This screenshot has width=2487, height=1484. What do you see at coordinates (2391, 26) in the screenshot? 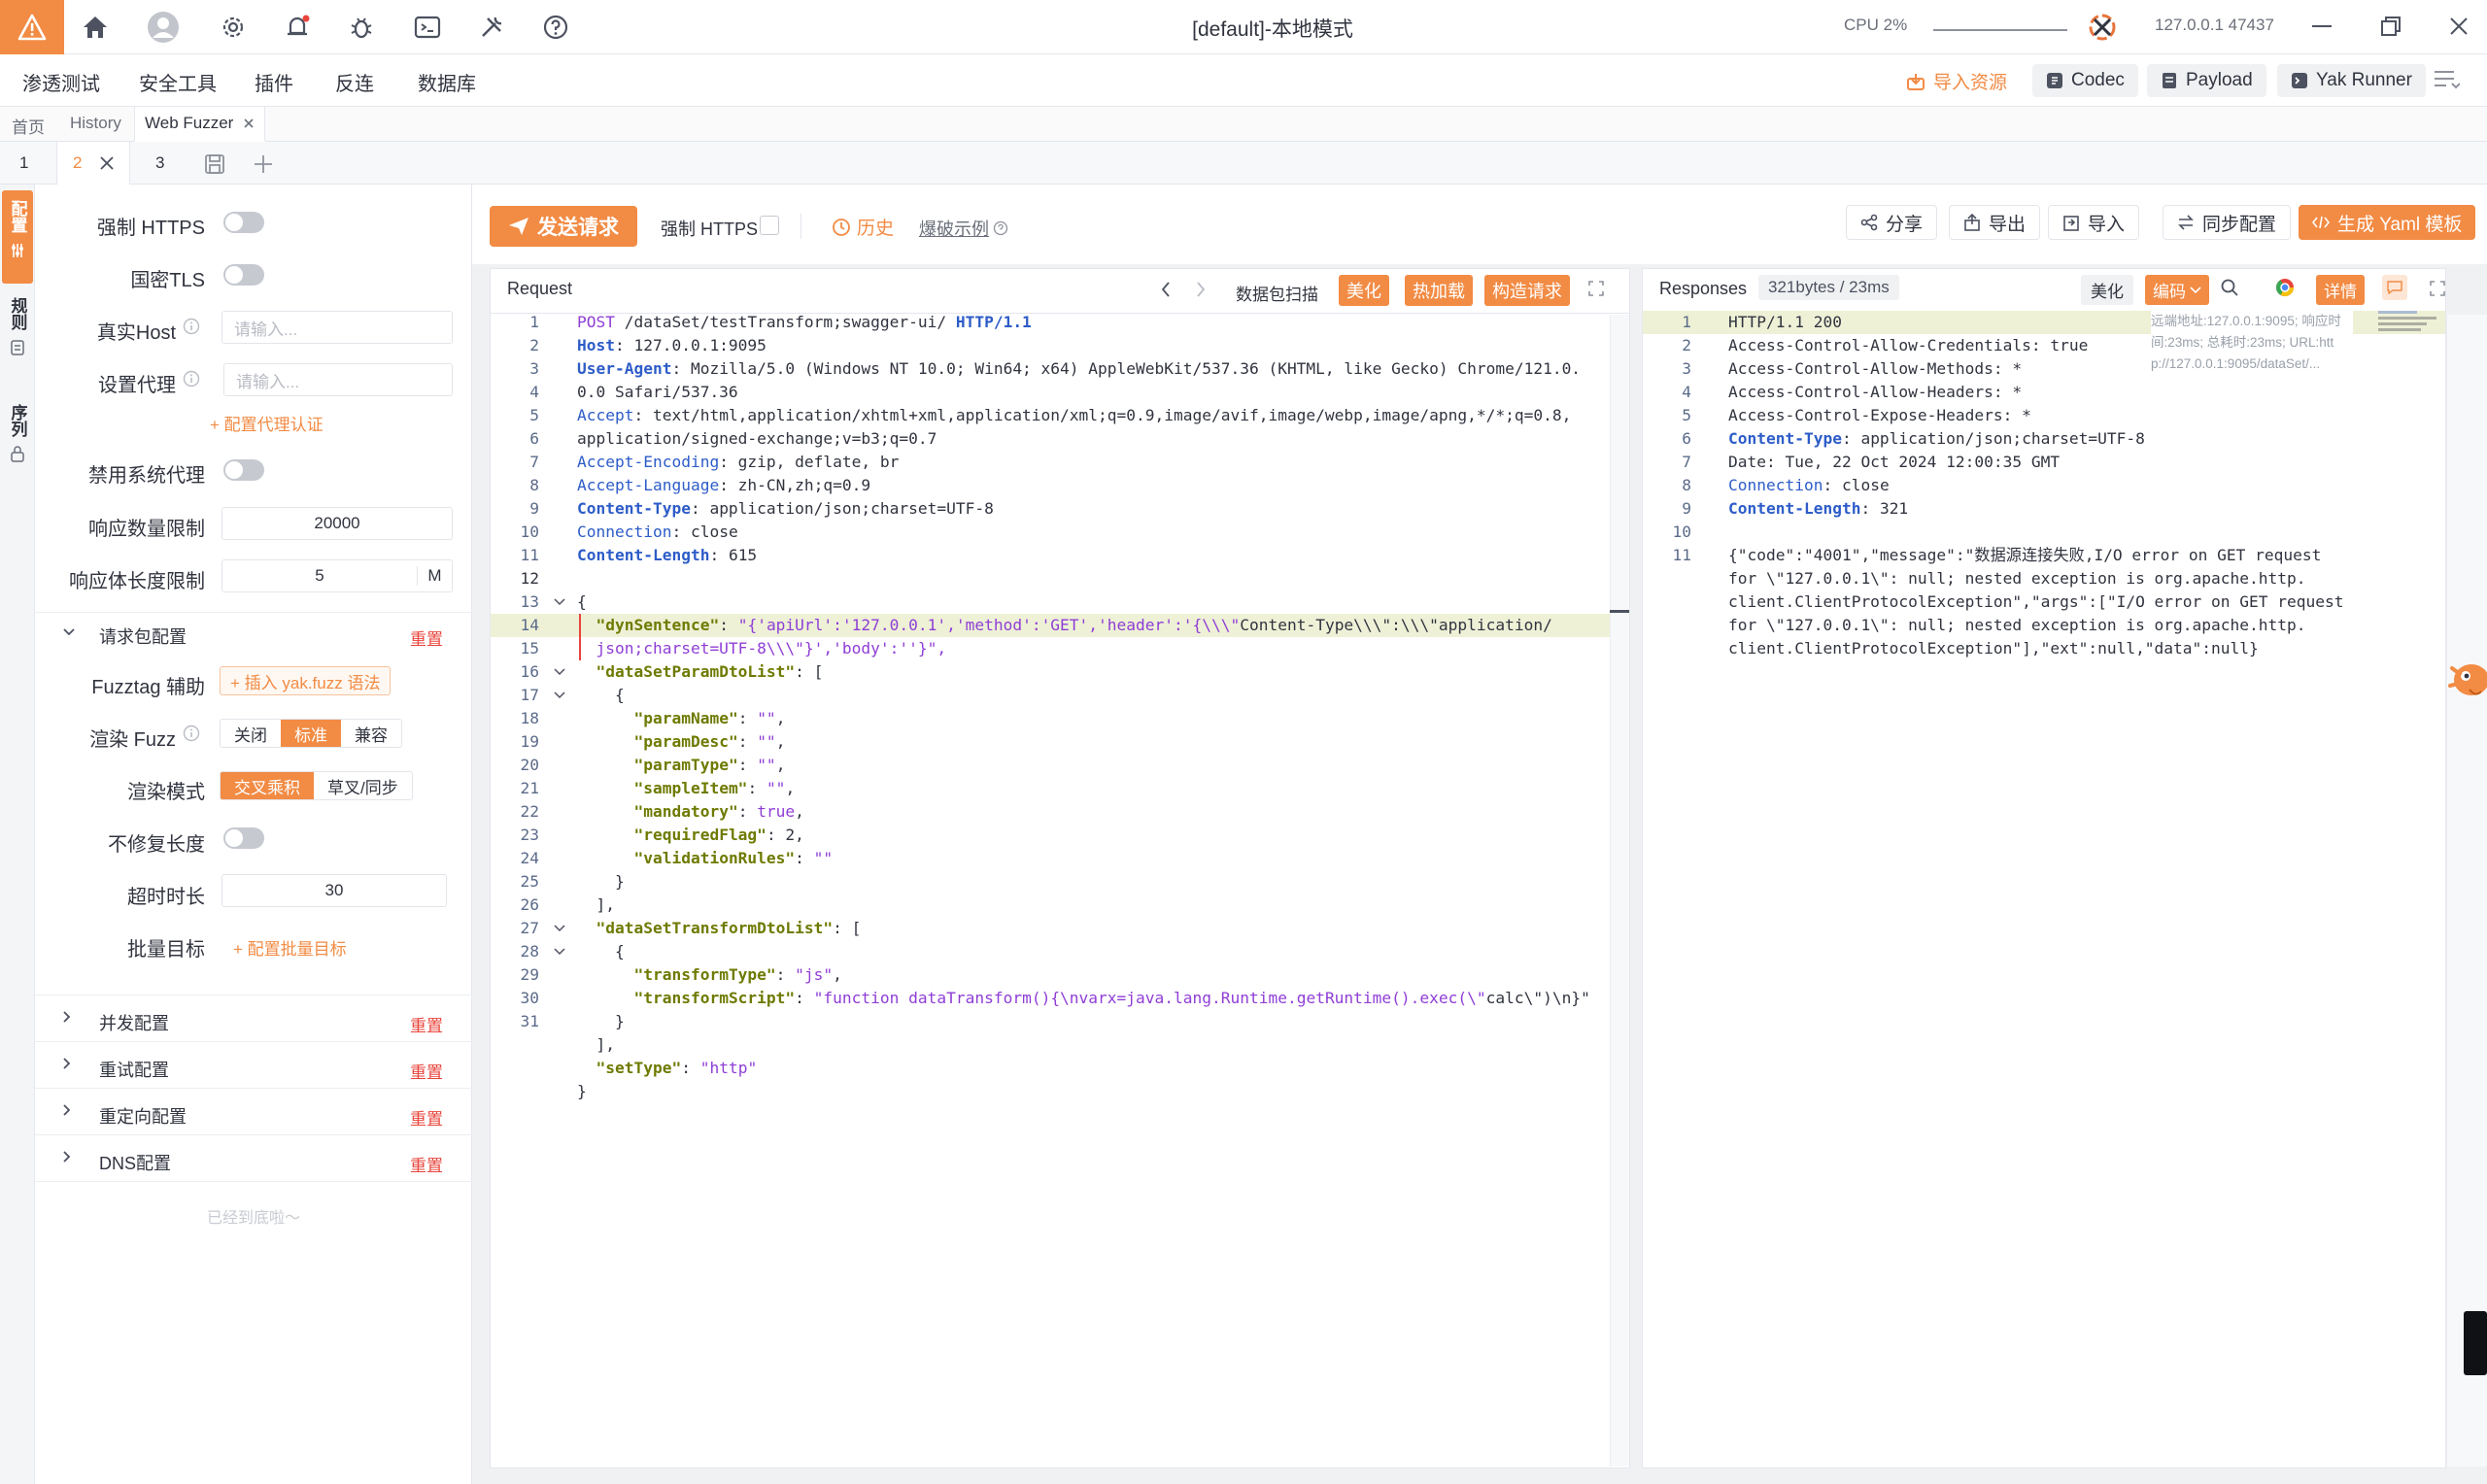
I see `restore-button` at bounding box center [2391, 26].